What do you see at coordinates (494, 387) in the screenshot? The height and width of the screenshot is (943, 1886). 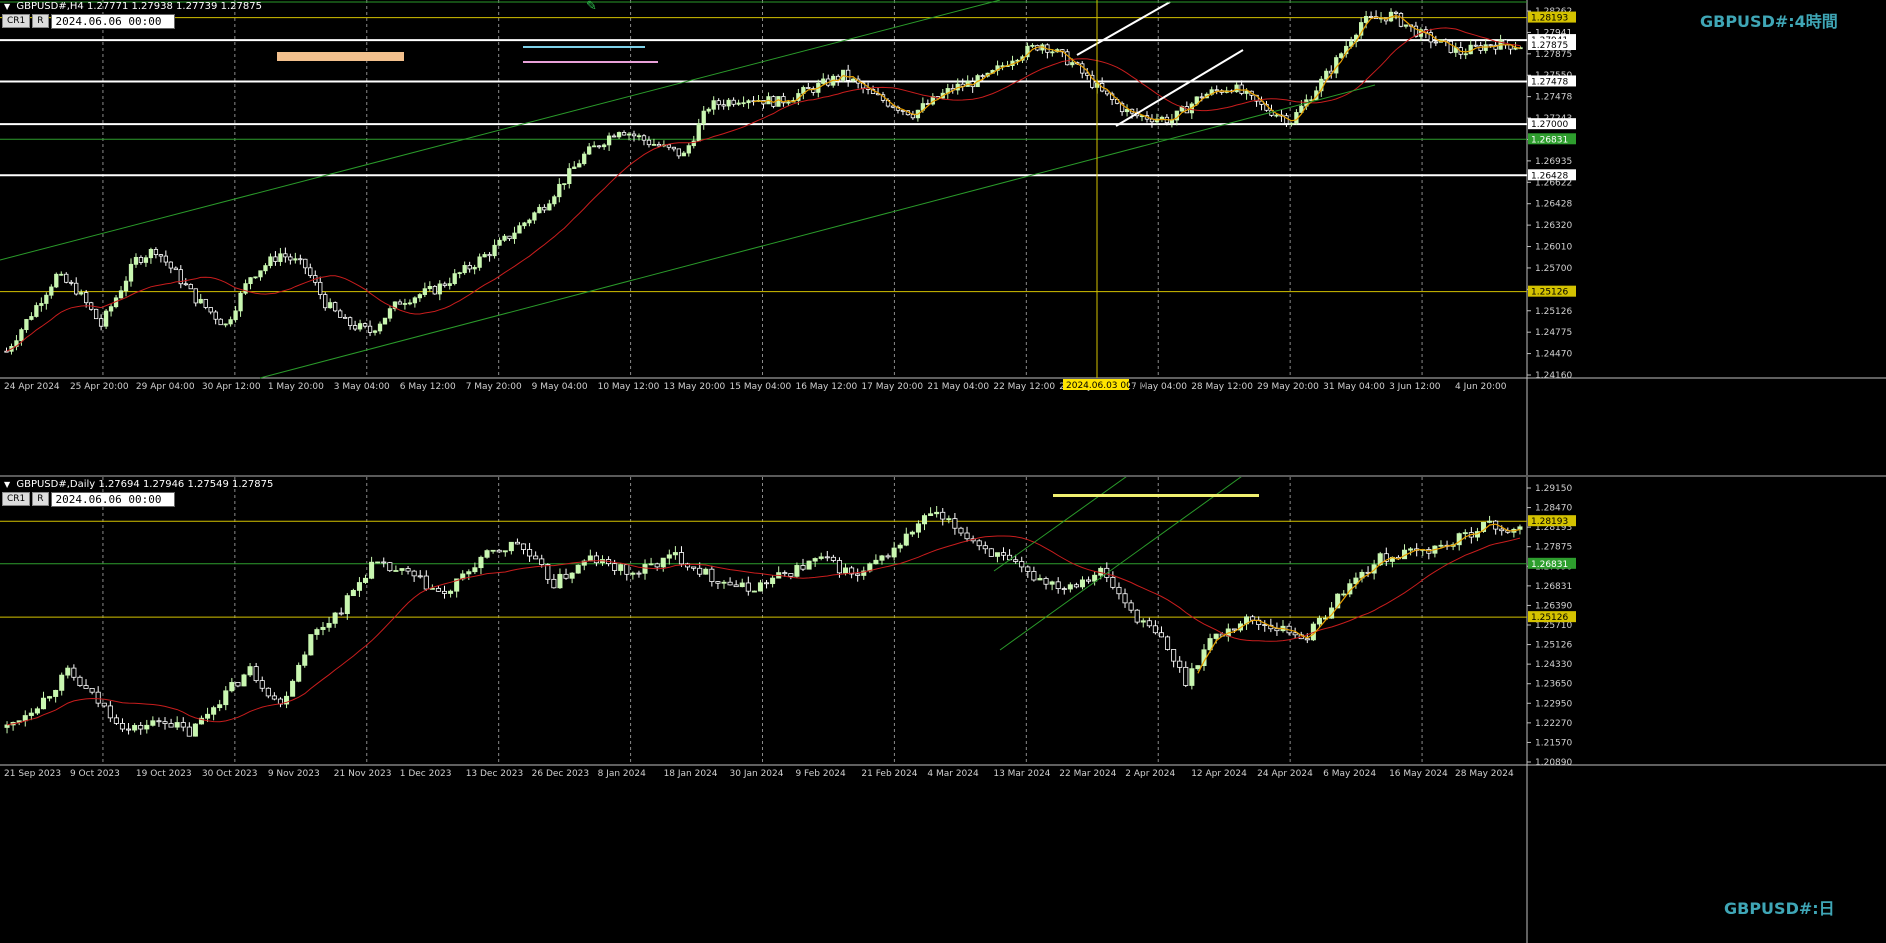 I see `time-tick-label: 7 May 20:00` at bounding box center [494, 387].